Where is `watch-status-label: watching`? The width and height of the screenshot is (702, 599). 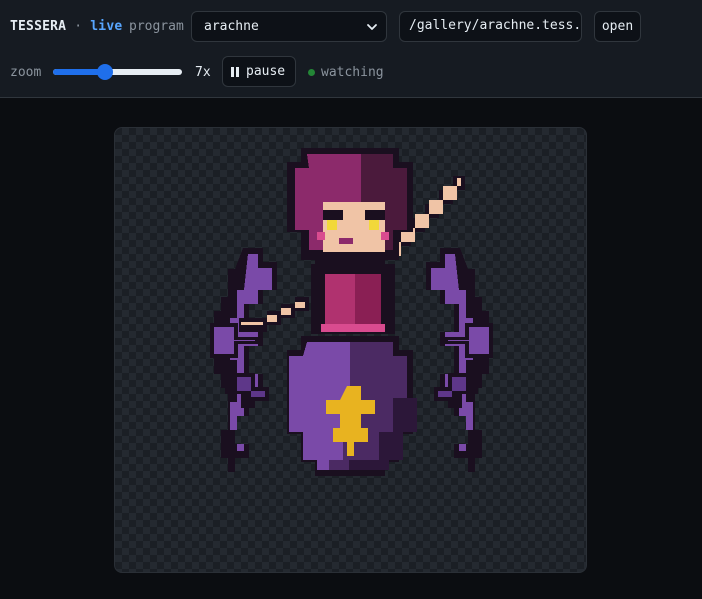 watch-status-label: watching is located at coordinates (352, 72).